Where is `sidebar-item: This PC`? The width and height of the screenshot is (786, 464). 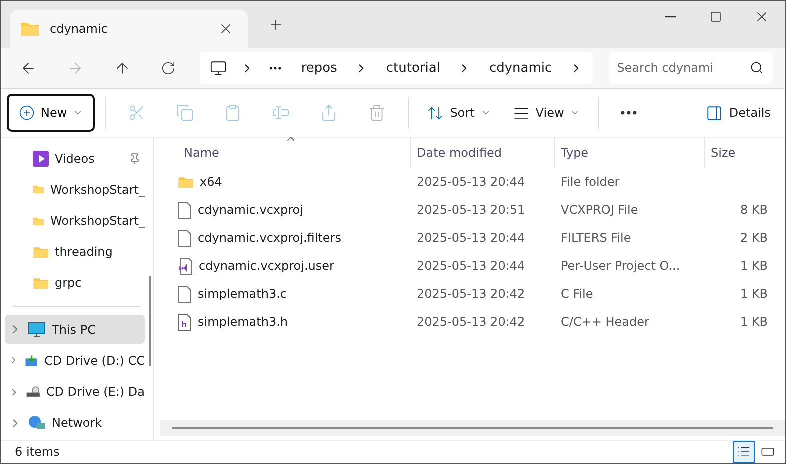 sidebar-item: This PC is located at coordinates (75, 329).